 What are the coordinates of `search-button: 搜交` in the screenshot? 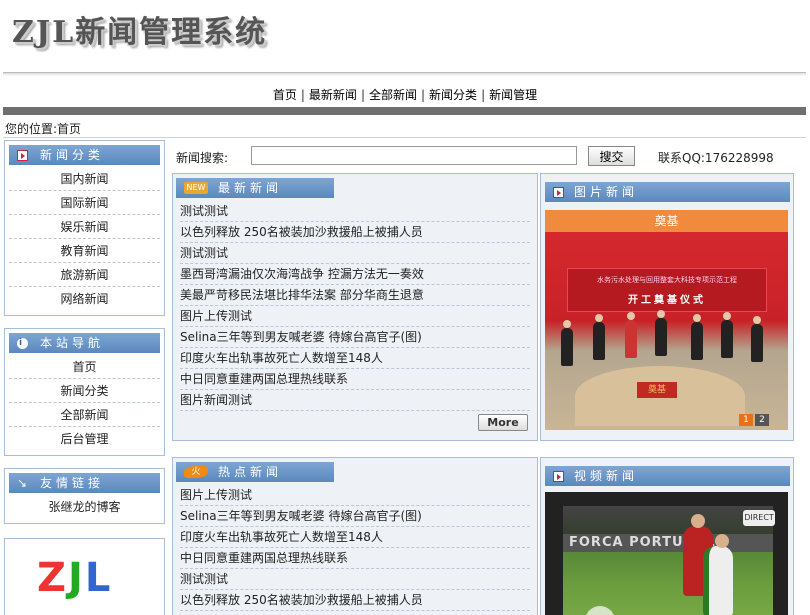 It's located at (611, 156).